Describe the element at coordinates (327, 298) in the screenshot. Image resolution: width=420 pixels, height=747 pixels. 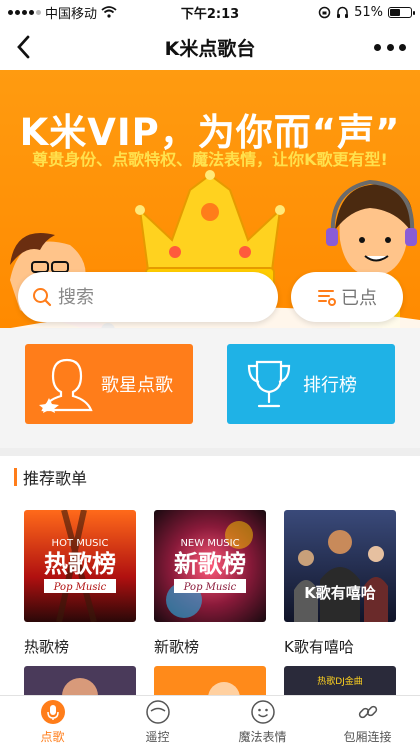
I see `playlist-icon` at that location.